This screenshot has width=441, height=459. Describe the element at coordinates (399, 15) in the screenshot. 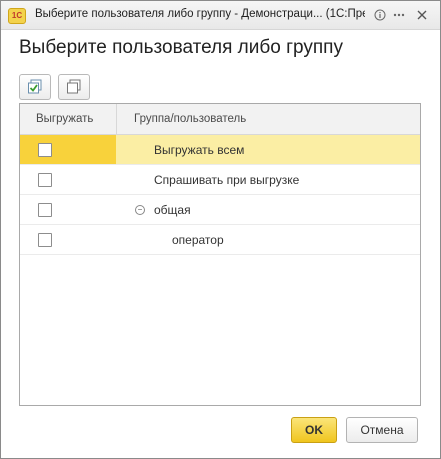

I see `menu-icon` at that location.